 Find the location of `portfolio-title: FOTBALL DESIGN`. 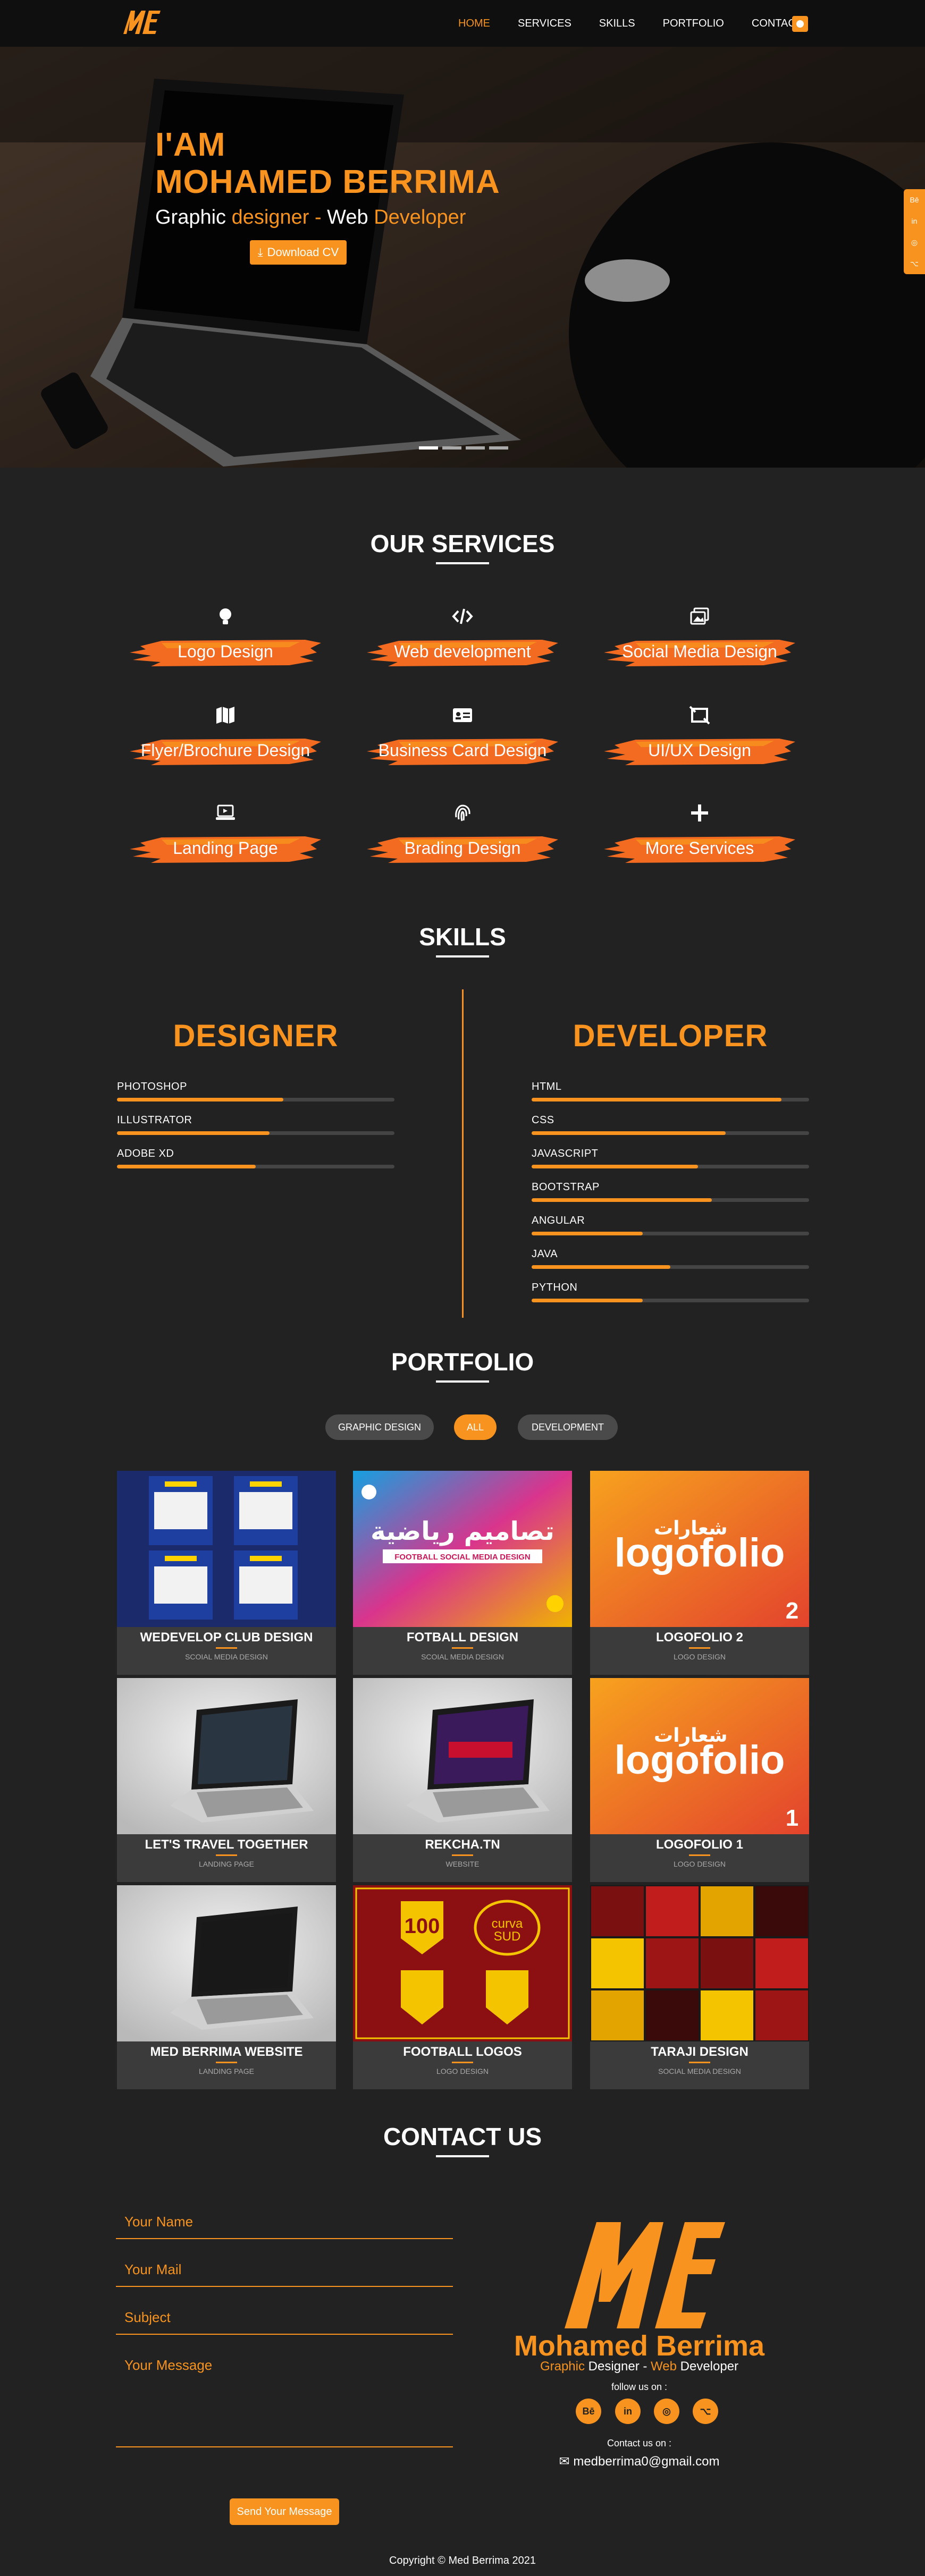

portfolio-title: FOTBALL DESIGN is located at coordinates (463, 1638).